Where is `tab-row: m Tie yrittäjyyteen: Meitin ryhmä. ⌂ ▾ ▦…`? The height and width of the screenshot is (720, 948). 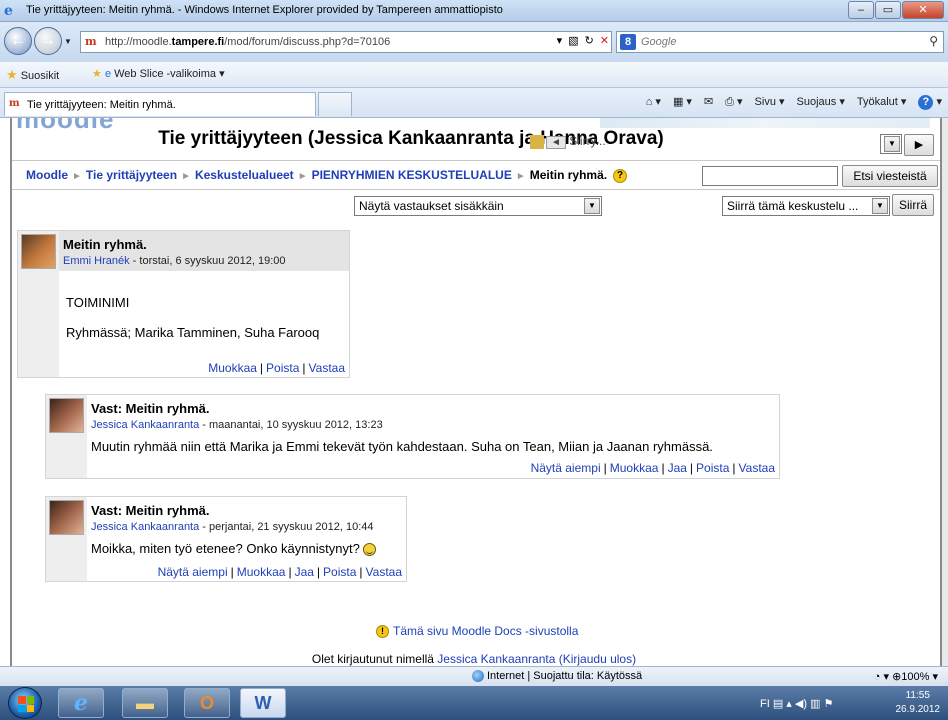
tab-row: m Tie yrittäjyyteen: Meitin ryhmä. ⌂ ▾ ▦… is located at coordinates (474, 103).